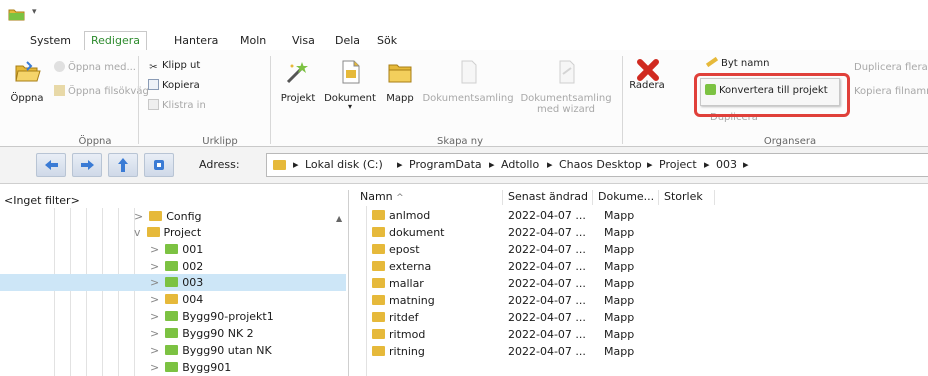  I want to click on tree-item-002: >002, so click(176, 266).